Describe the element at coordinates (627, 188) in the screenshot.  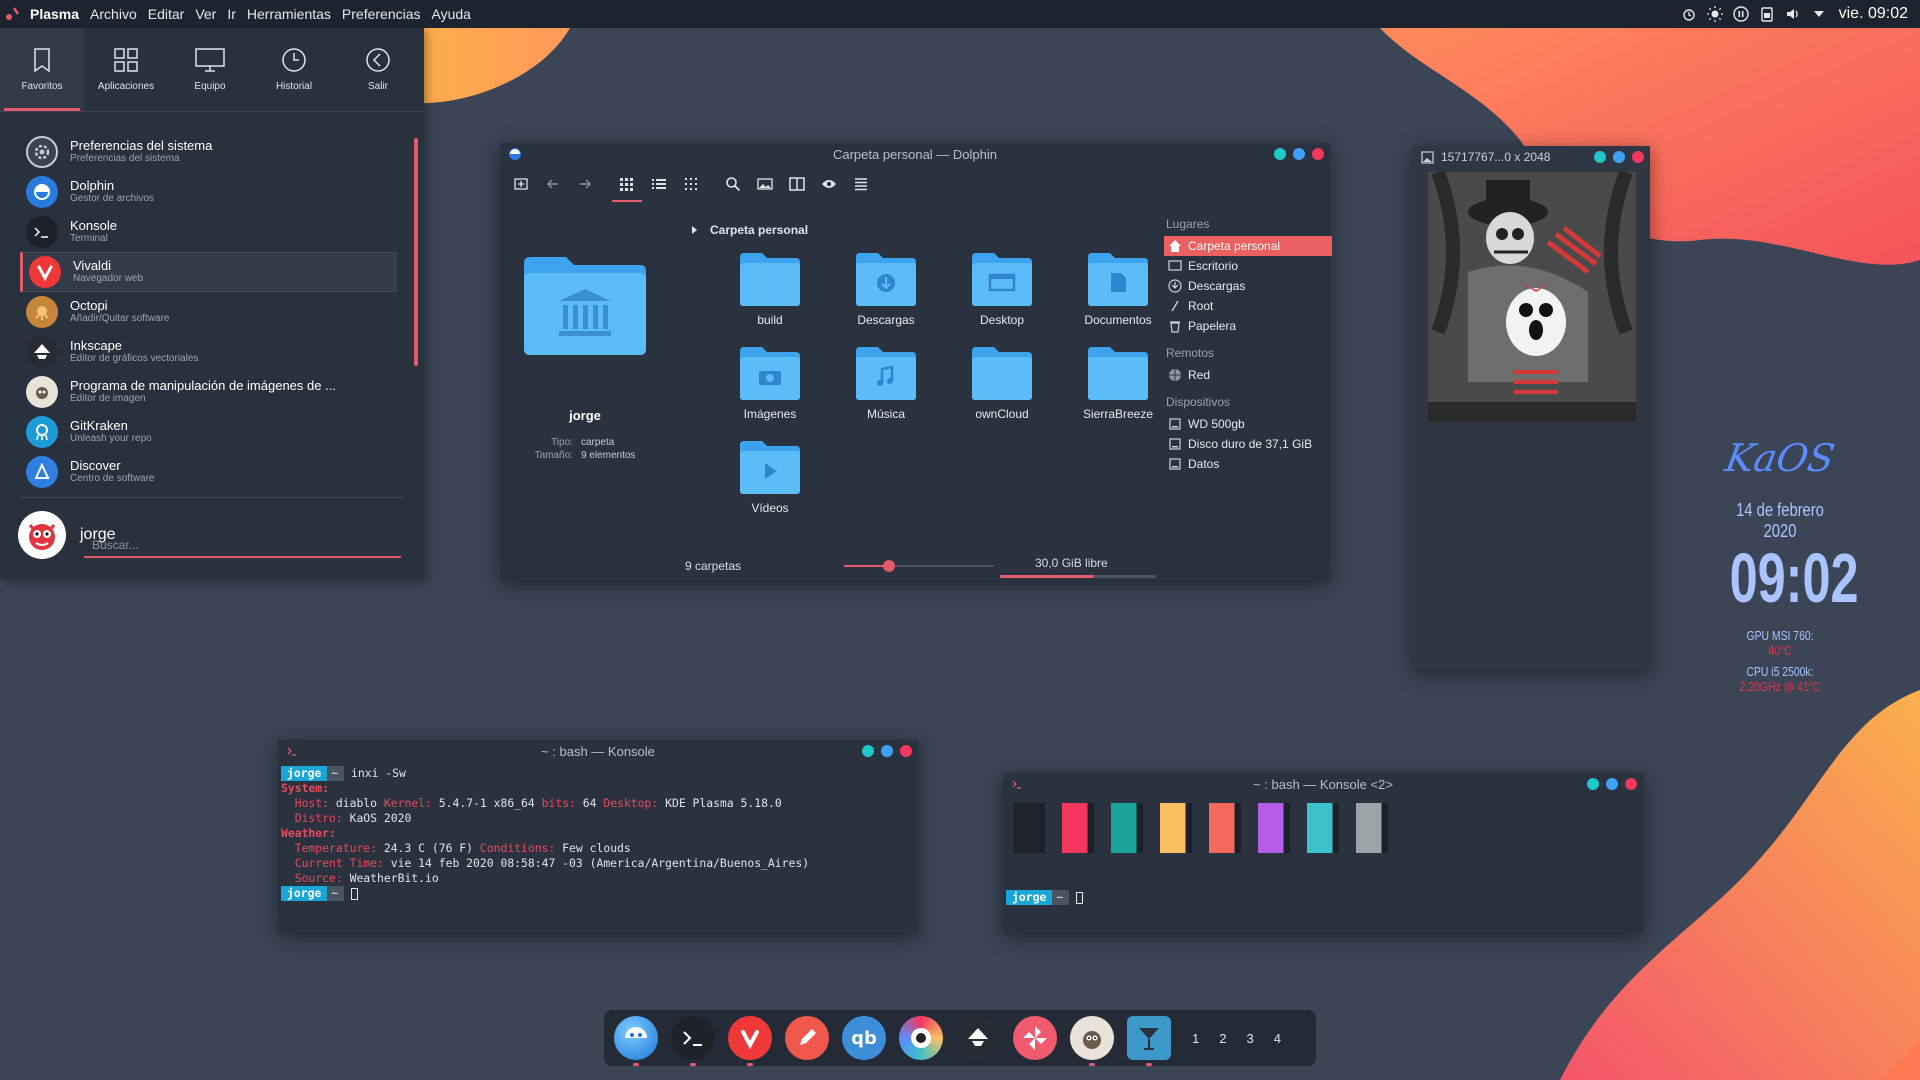
I see `icons-view-icon` at that location.